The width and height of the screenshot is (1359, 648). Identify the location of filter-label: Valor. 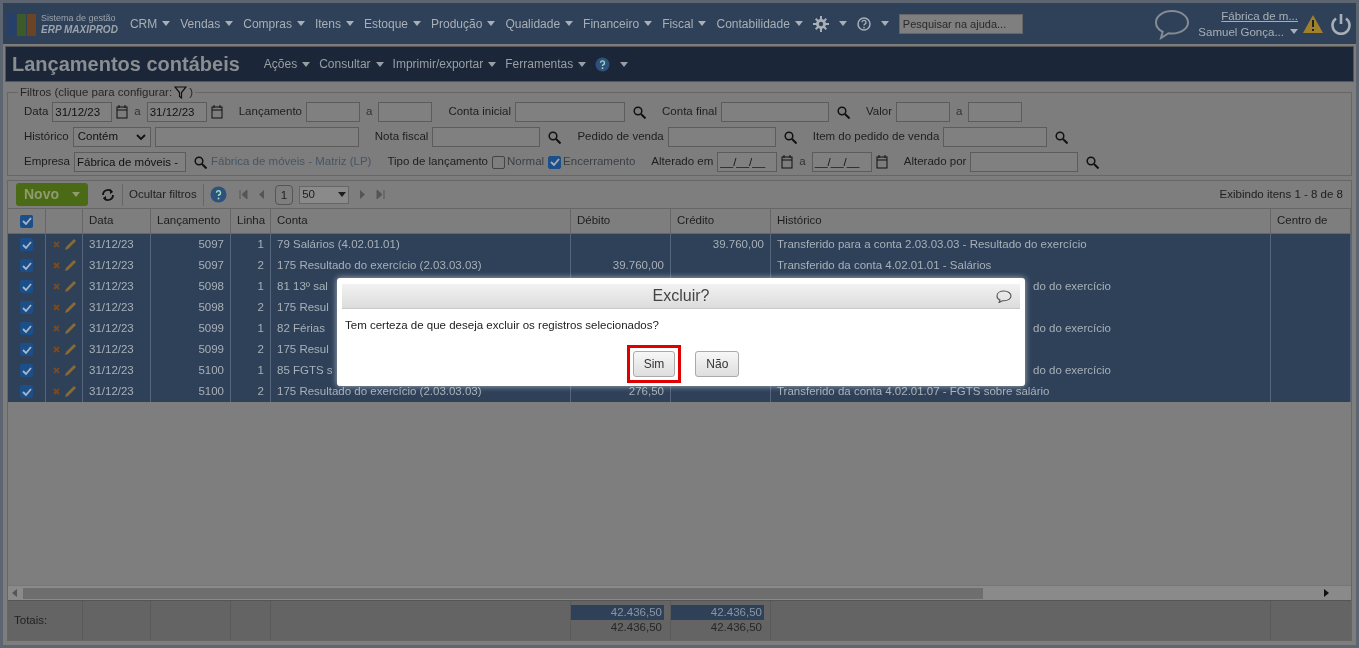
(879, 112).